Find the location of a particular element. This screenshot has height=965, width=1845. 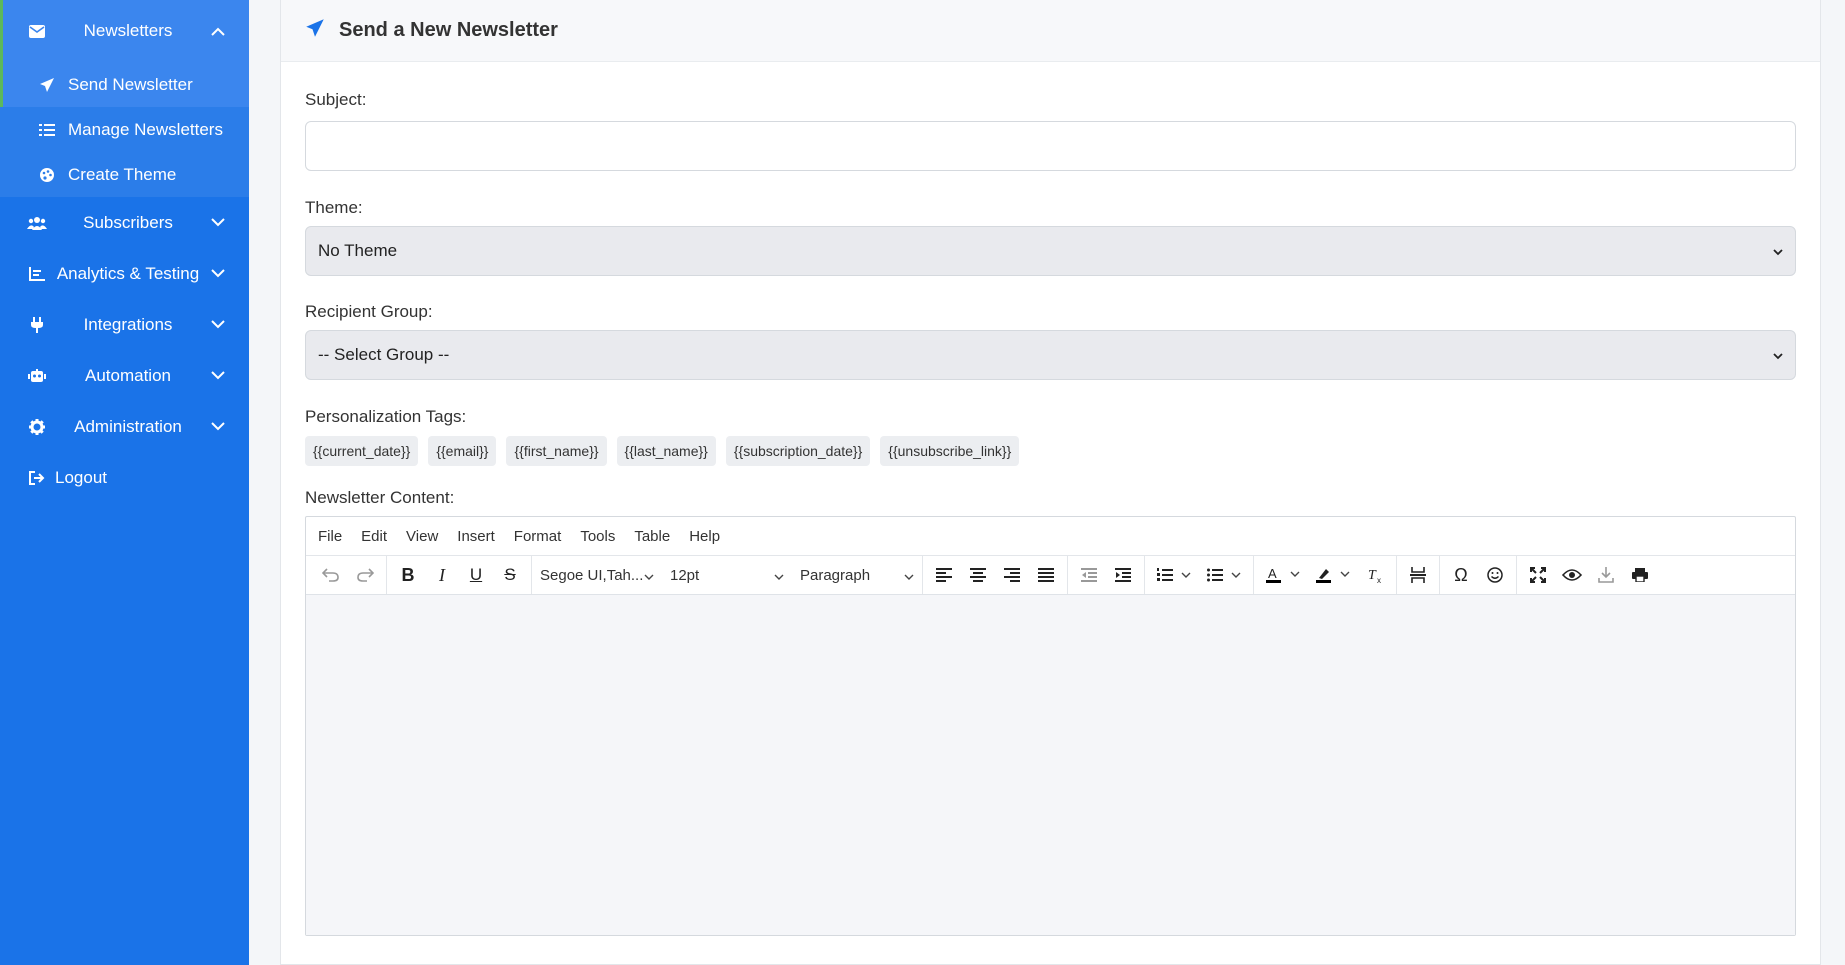

theme-select-value: No Theme is located at coordinates (358, 250).